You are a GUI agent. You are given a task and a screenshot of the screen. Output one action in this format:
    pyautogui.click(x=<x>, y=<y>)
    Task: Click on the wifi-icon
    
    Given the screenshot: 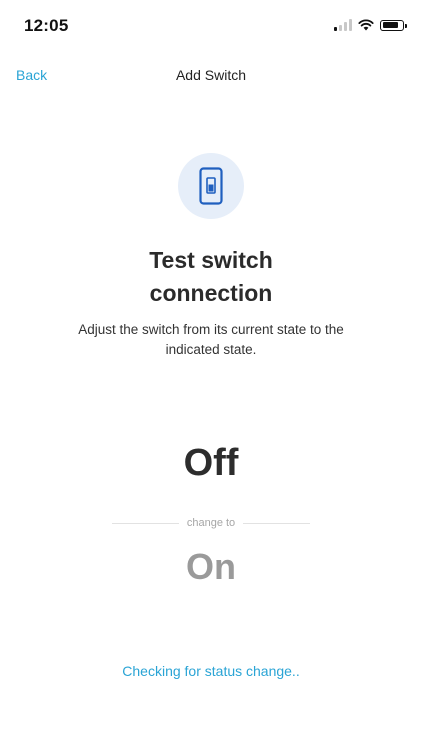 What is the action you would take?
    pyautogui.click(x=366, y=25)
    